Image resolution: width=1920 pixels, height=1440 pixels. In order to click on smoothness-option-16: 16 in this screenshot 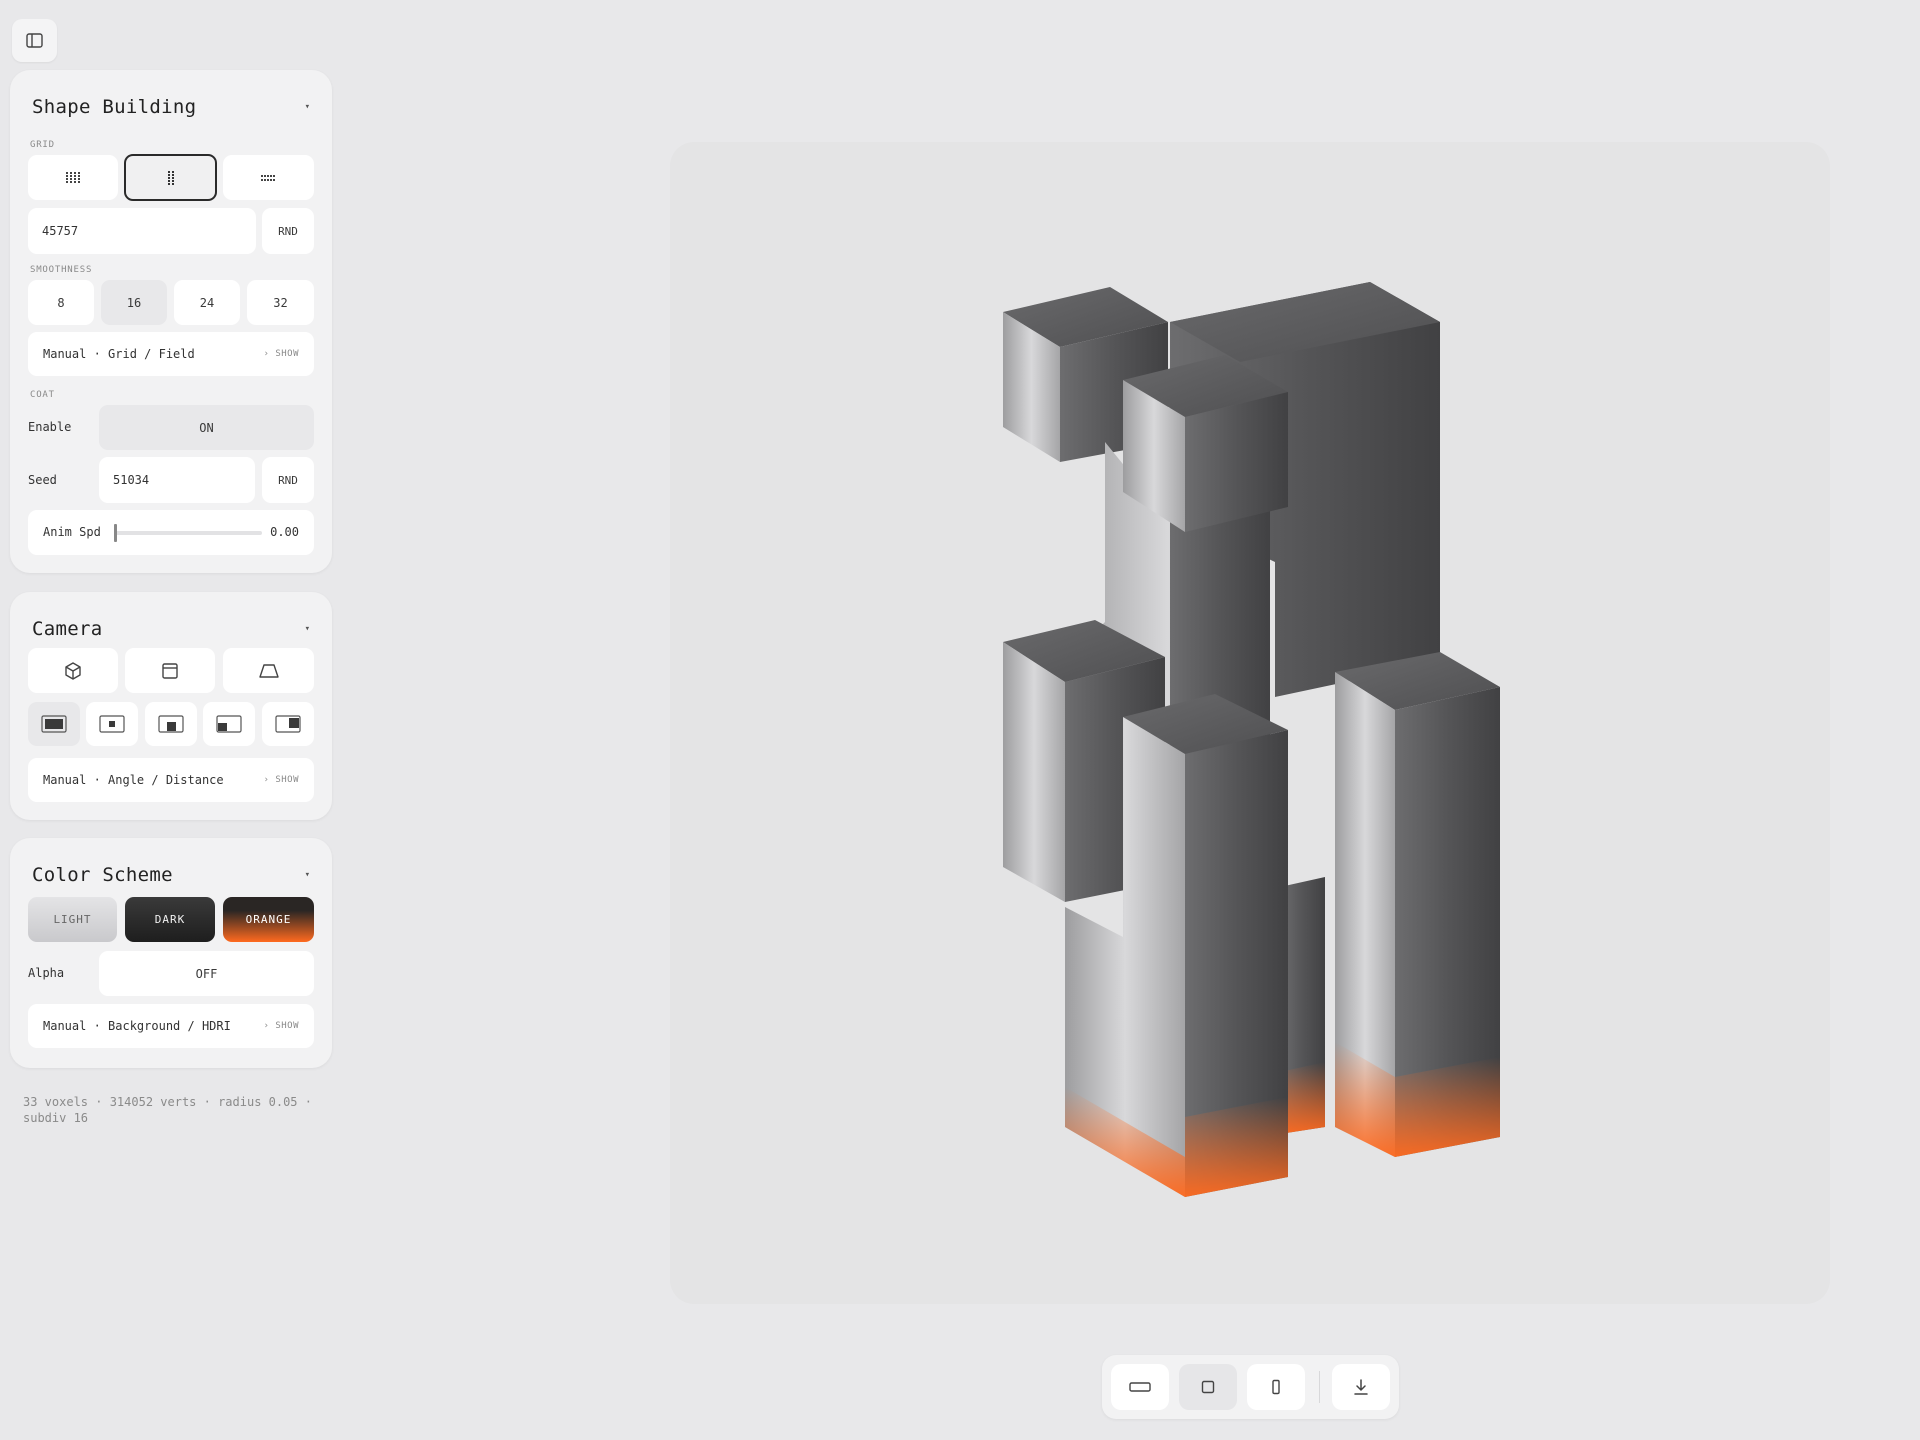, I will do `click(134, 302)`.